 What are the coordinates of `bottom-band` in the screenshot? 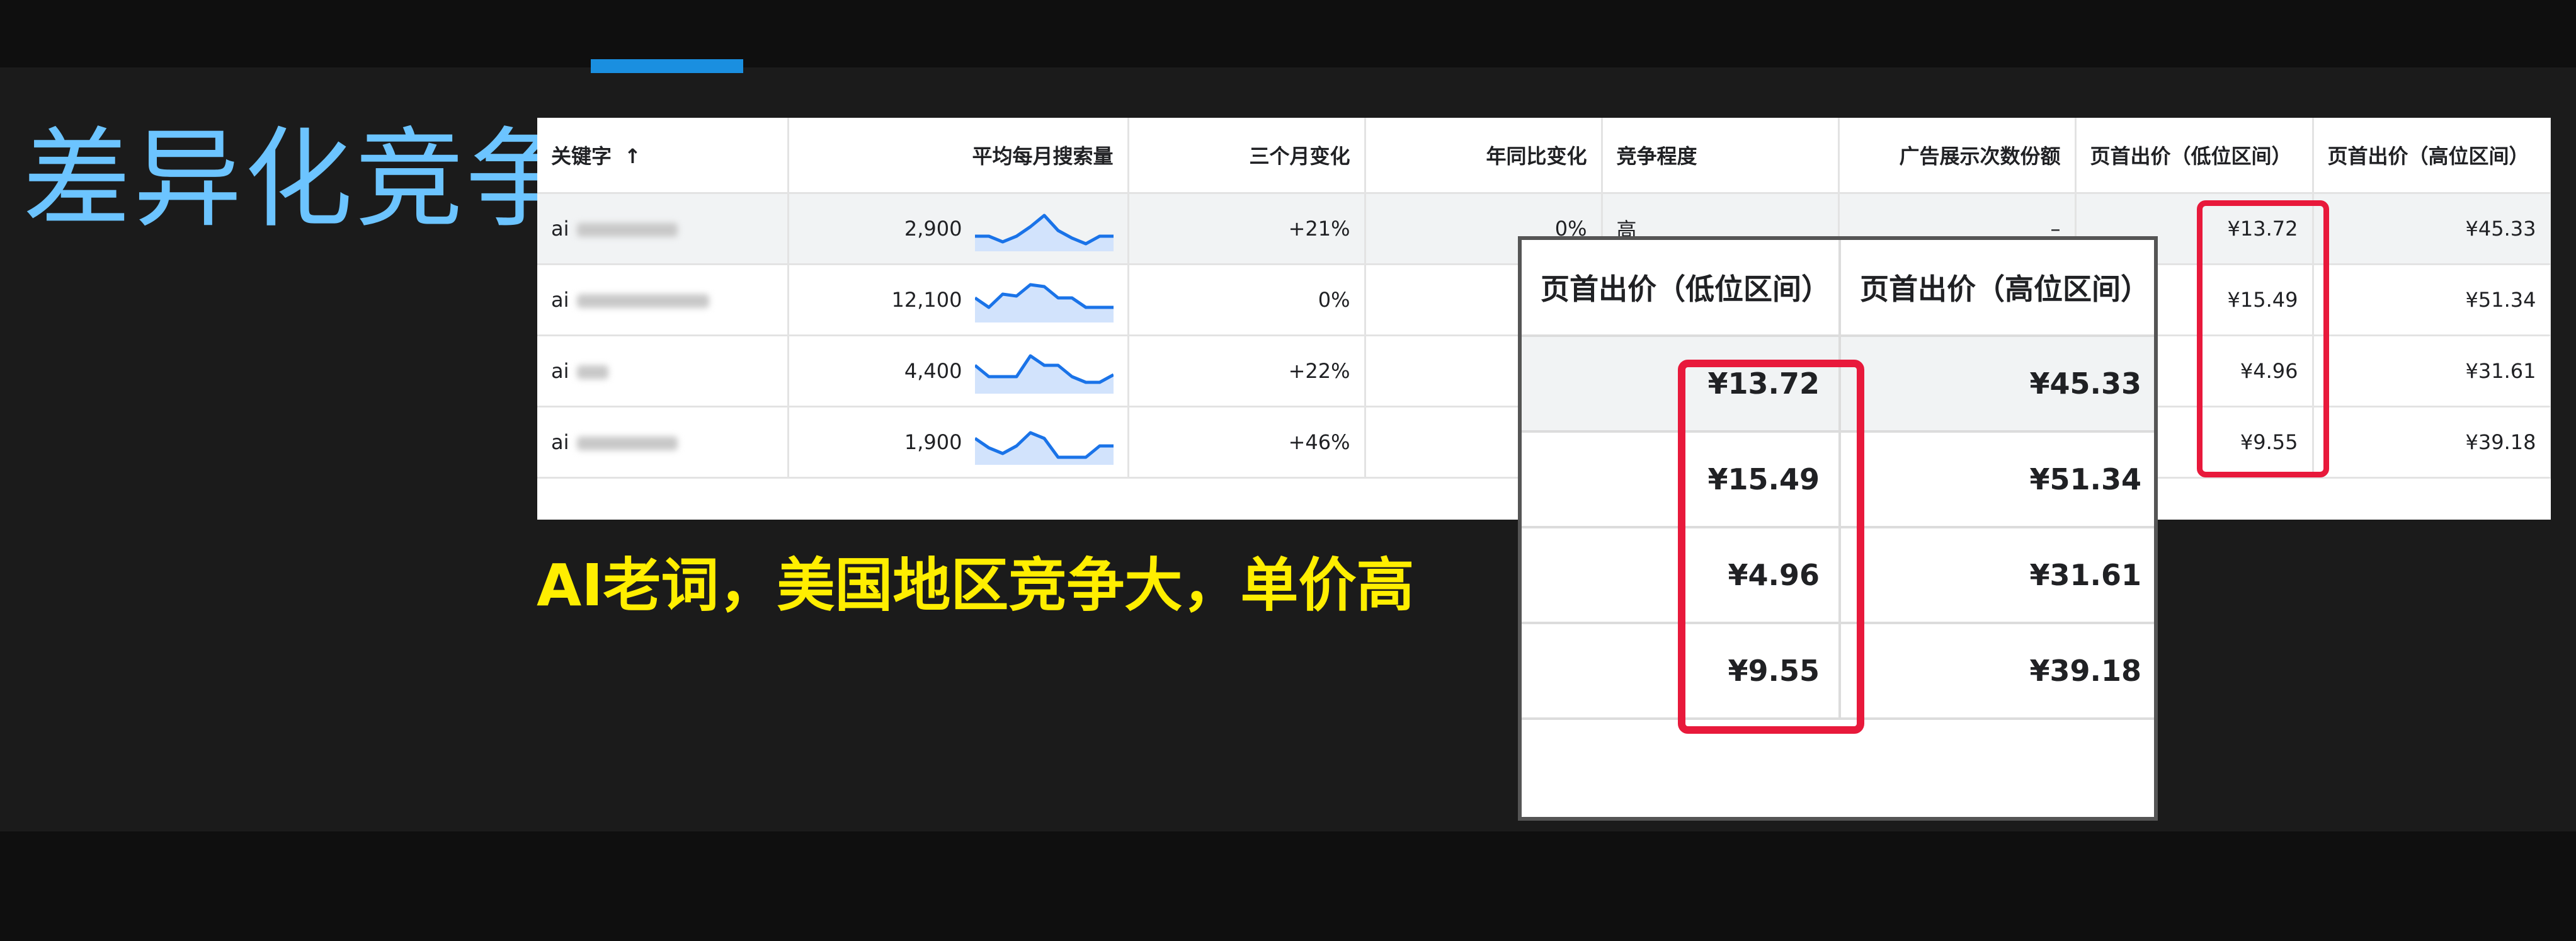 It's located at (1288, 886).